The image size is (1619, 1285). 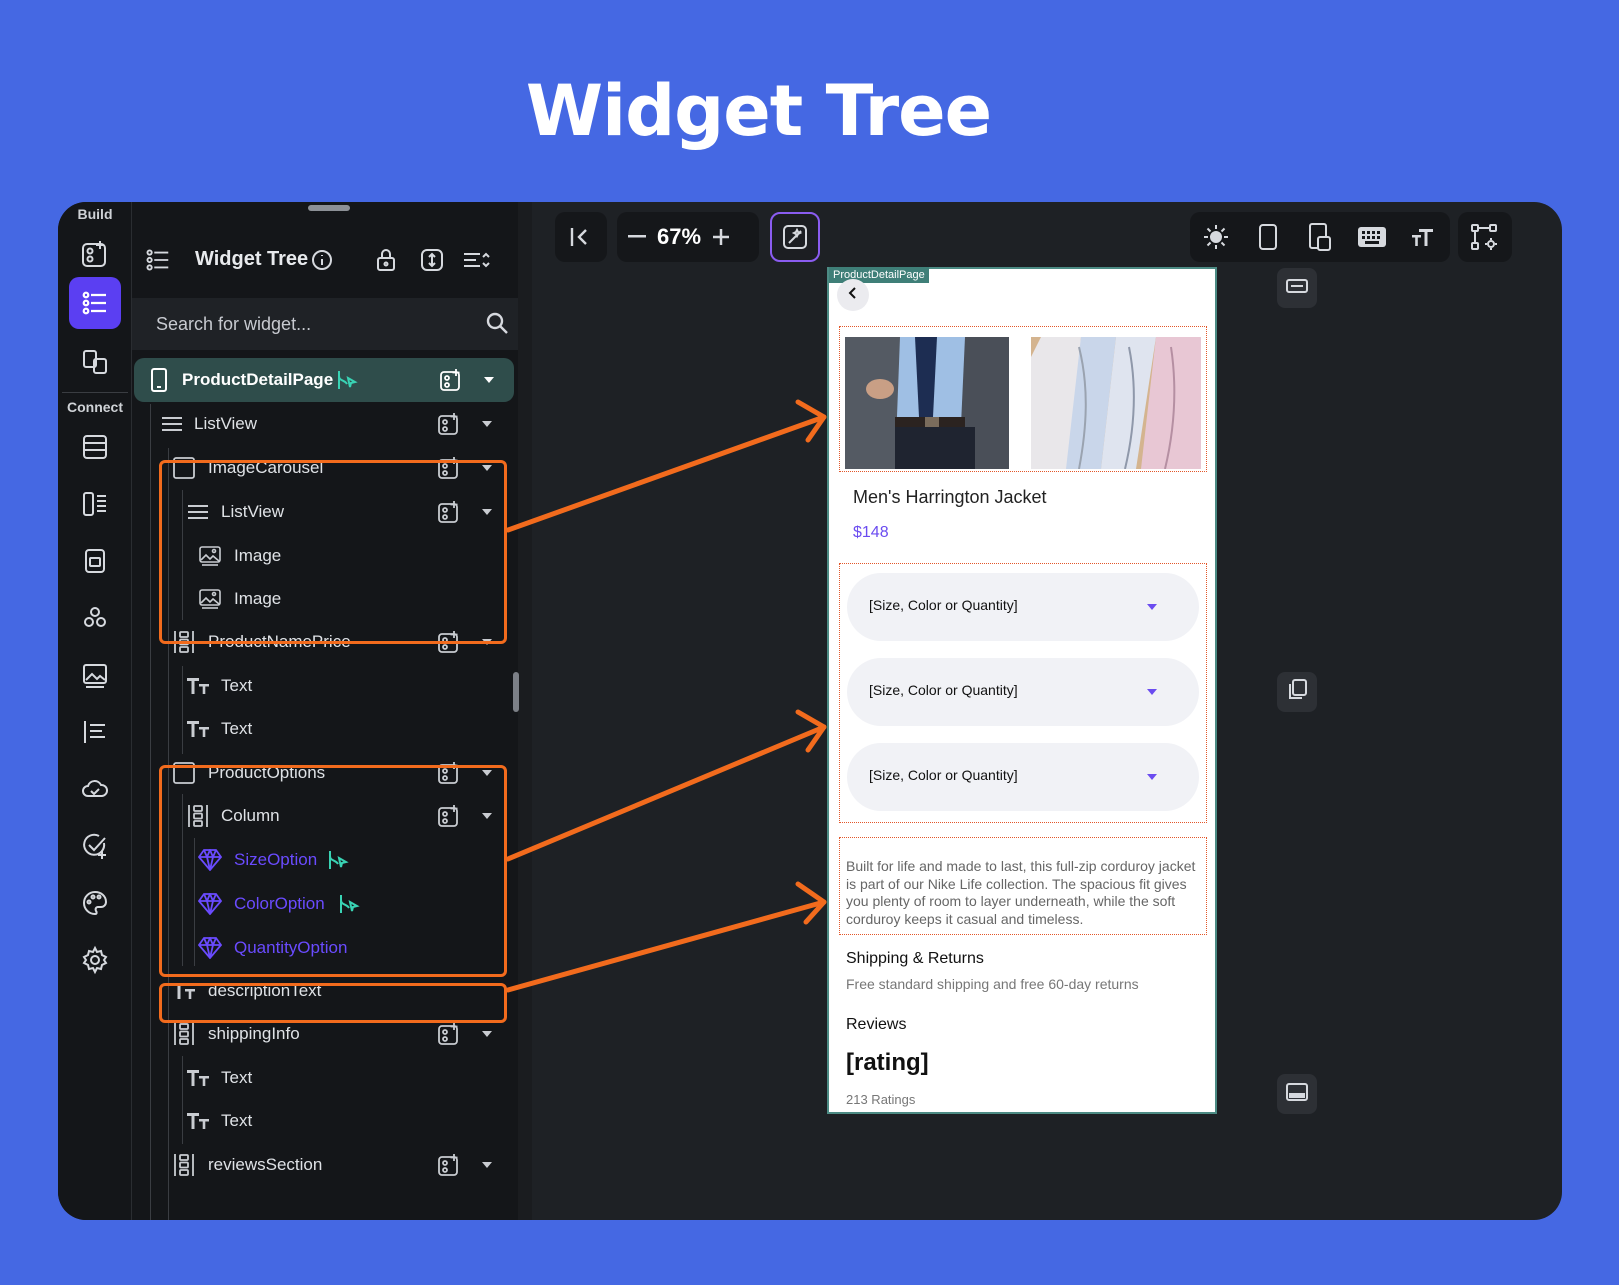 I want to click on storyboard-icon, so click(x=95, y=362).